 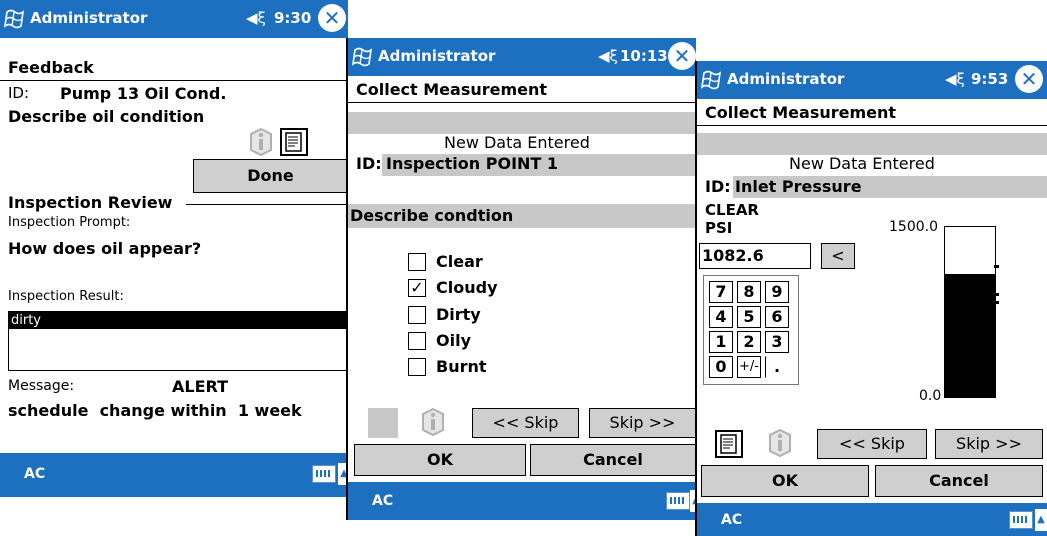 I want to click on result-value: dirty, so click(x=178, y=320).